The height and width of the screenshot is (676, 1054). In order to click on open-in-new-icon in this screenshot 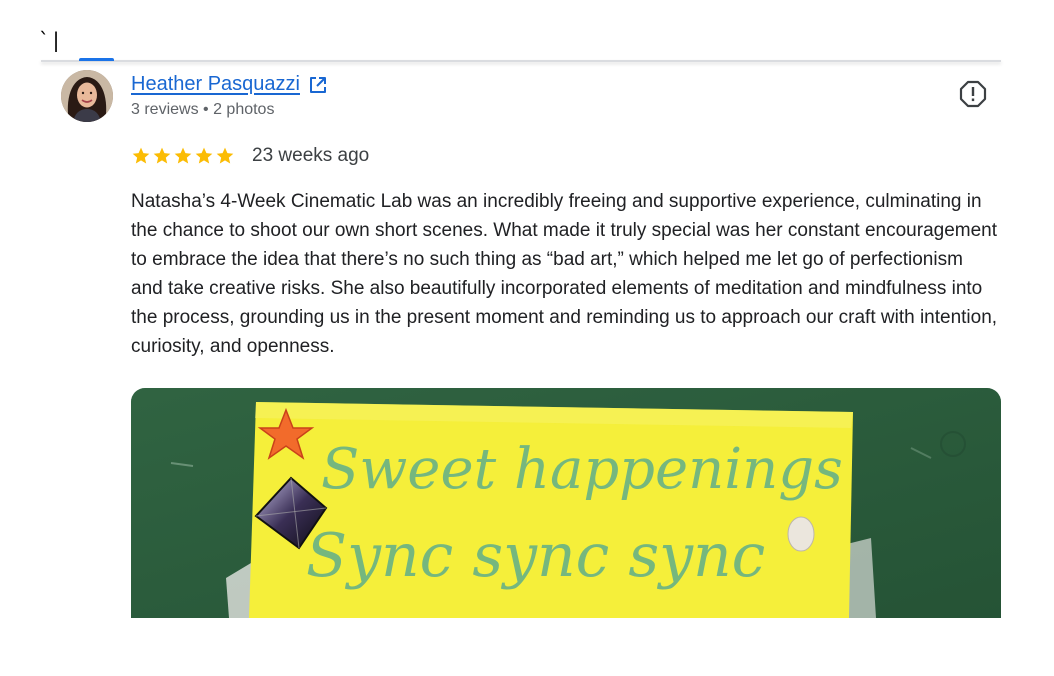, I will do `click(318, 85)`.